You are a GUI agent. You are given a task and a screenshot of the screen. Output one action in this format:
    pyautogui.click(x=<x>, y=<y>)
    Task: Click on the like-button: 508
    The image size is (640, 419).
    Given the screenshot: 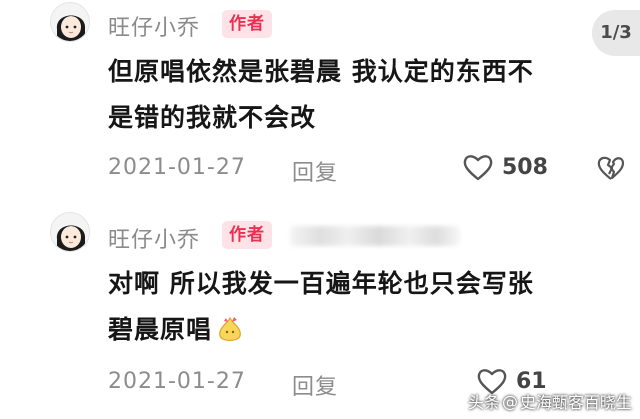 What is the action you would take?
    pyautogui.click(x=505, y=167)
    